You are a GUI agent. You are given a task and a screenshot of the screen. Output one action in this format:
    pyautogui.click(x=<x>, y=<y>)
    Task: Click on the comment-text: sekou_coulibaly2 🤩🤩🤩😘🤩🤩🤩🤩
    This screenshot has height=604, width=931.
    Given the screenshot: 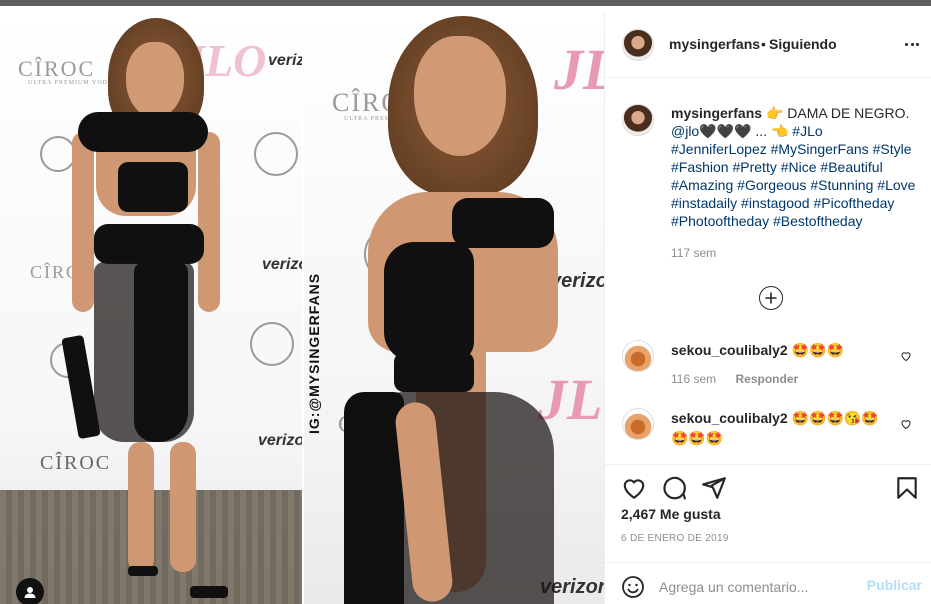 What is the action you would take?
    pyautogui.click(x=781, y=428)
    